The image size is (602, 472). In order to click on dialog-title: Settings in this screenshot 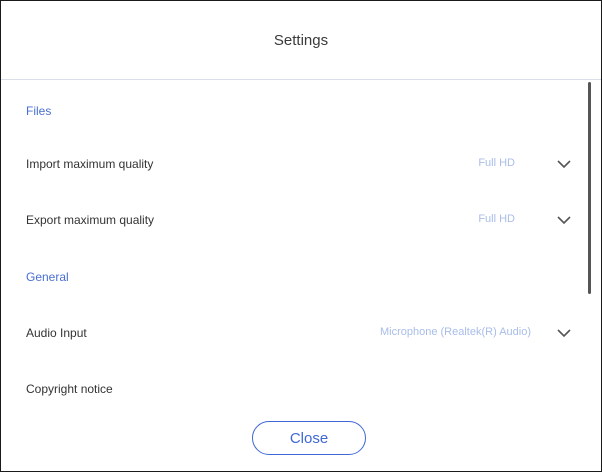, I will do `click(301, 40)`.